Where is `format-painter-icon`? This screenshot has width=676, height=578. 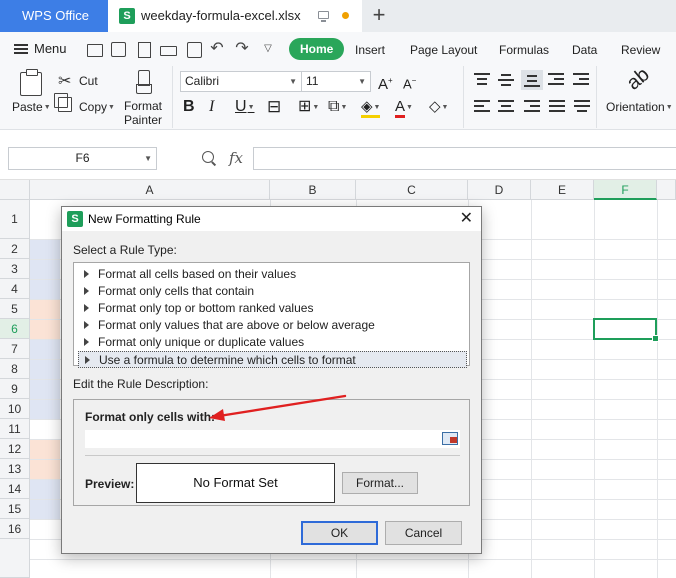
format-painter-icon is located at coordinates (144, 82).